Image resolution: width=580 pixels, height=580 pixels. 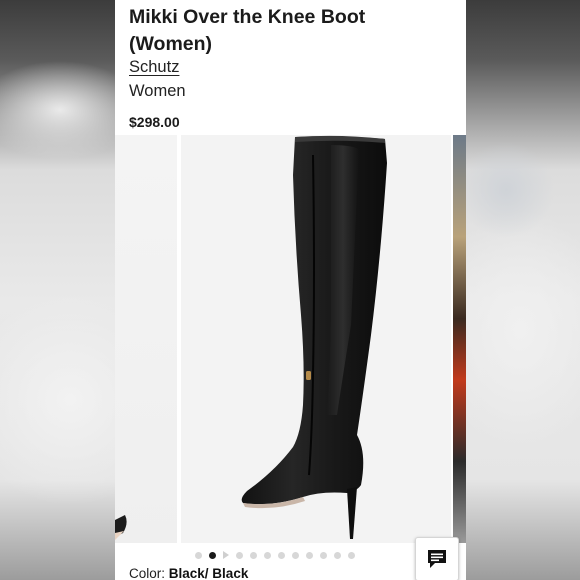 I want to click on product-price: $298.00, so click(x=154, y=122).